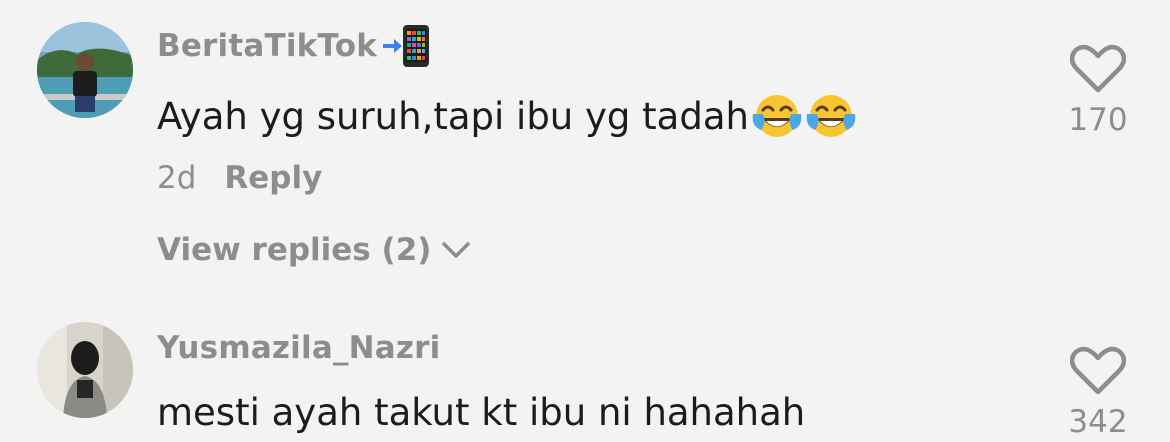  I want to click on comment-username: Yusmazila_Nazri, so click(298, 348).